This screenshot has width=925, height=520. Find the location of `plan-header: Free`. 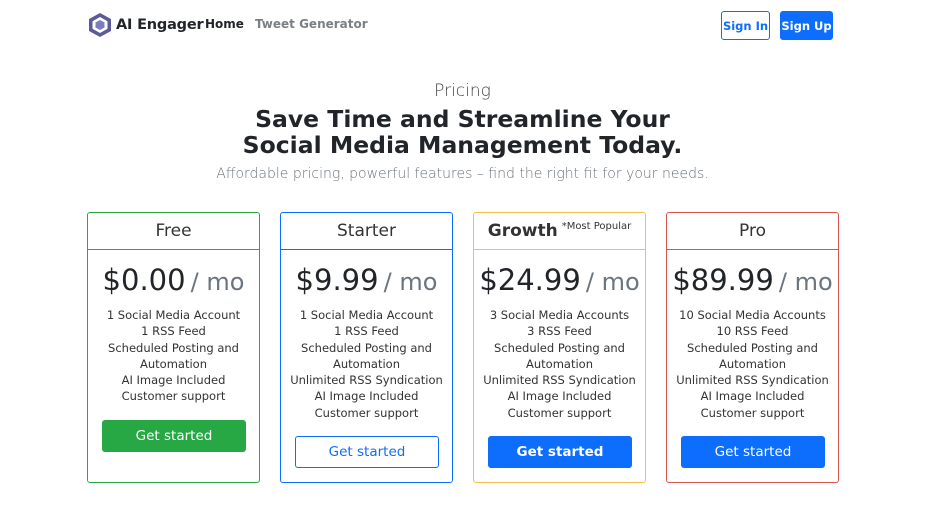

plan-header: Free is located at coordinates (173, 231).